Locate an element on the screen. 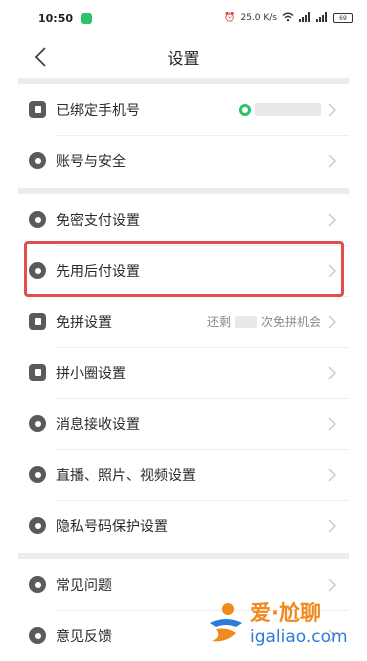  wechat-icon is located at coordinates (245, 109).